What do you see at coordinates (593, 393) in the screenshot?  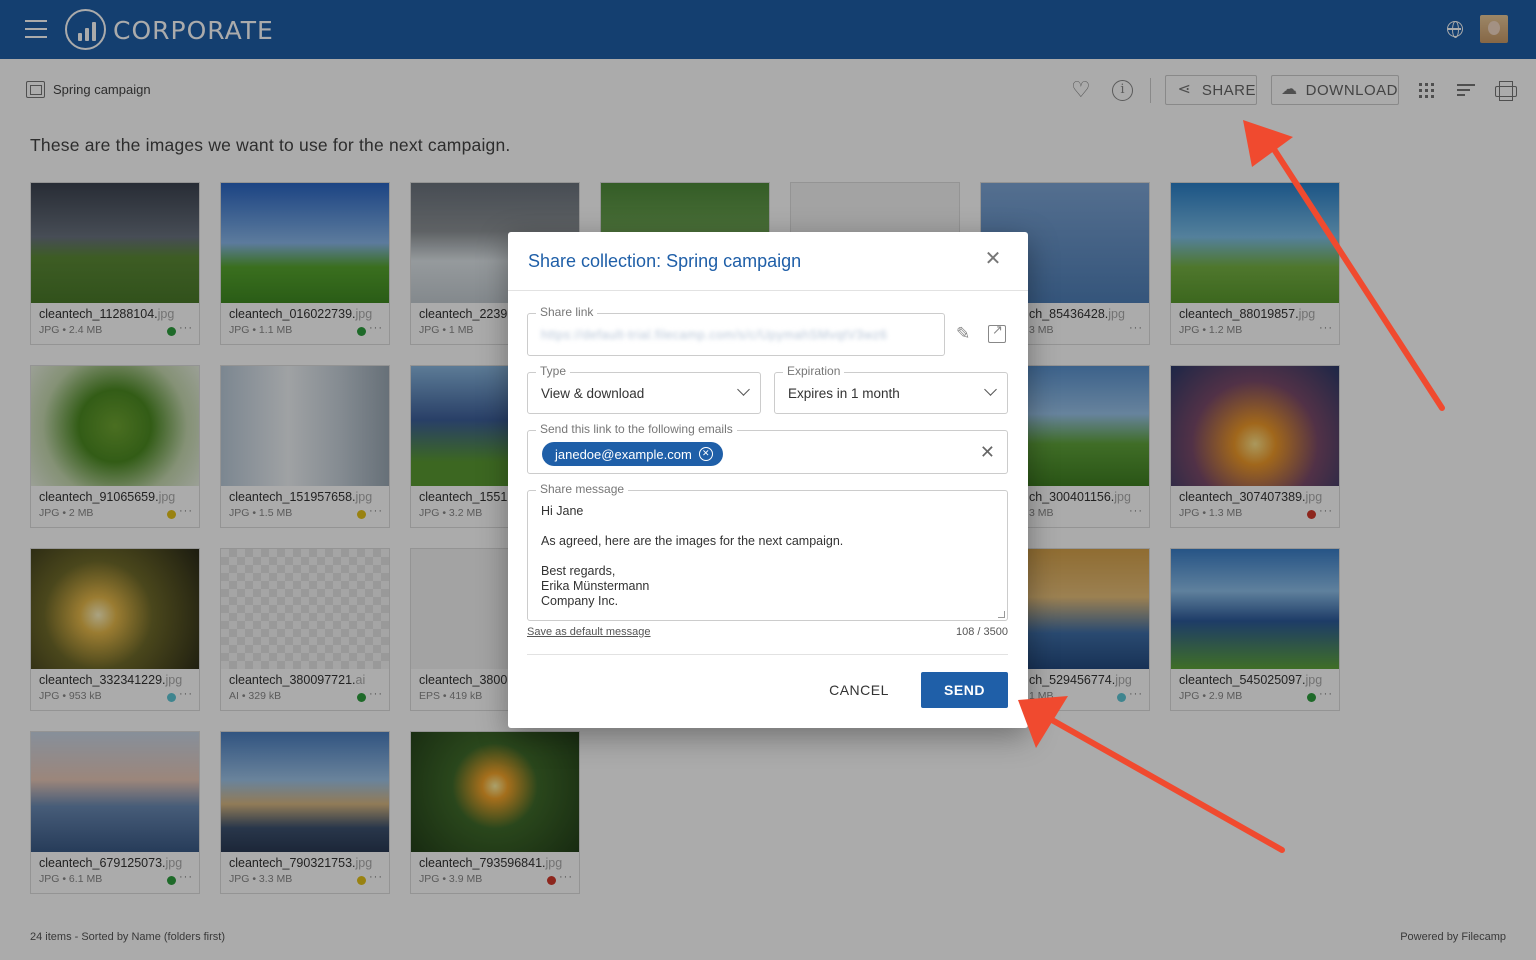 I see `type-value: View & download` at bounding box center [593, 393].